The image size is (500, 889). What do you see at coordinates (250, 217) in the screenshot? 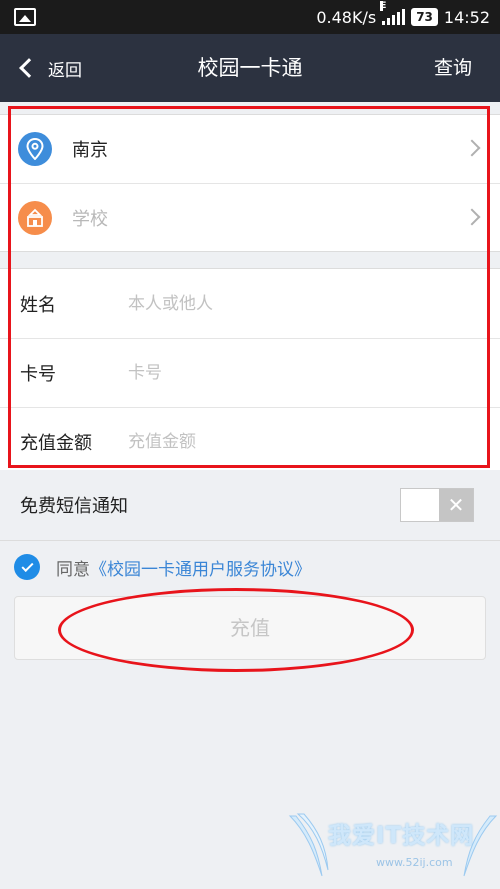
I see `school-row: 学校` at bounding box center [250, 217].